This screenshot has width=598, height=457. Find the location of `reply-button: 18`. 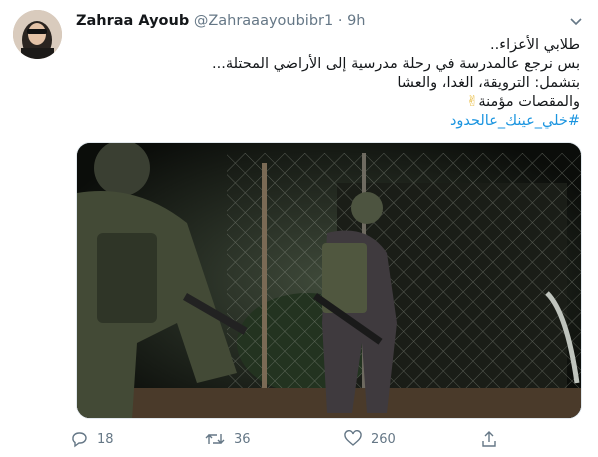

reply-button: 18 is located at coordinates (92, 439).